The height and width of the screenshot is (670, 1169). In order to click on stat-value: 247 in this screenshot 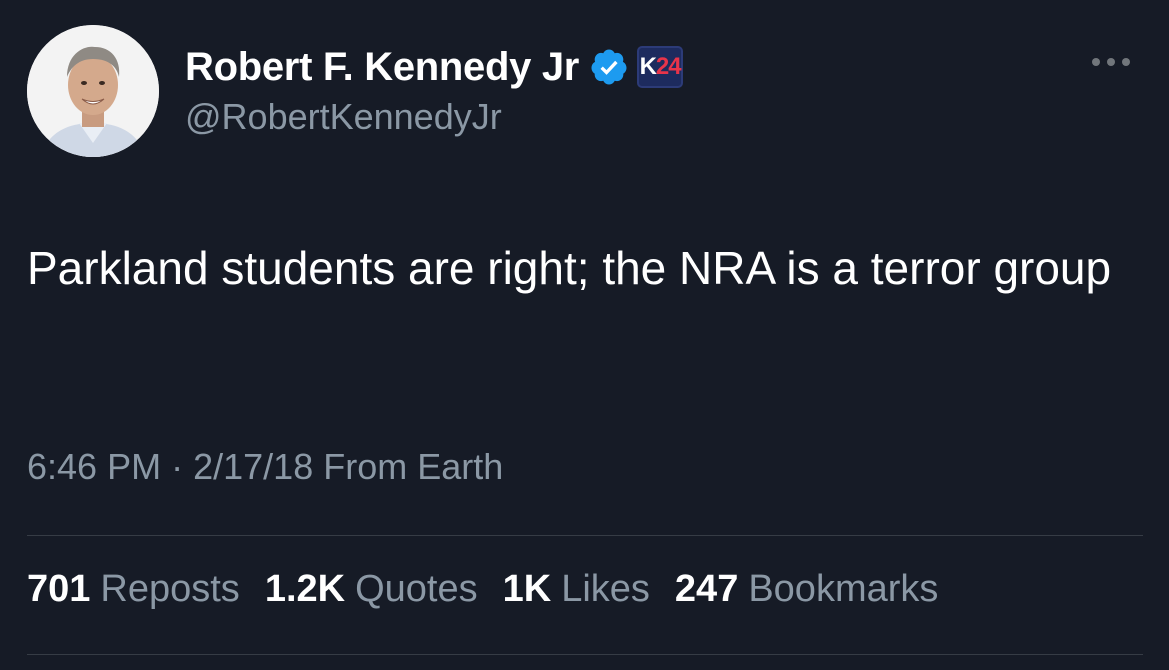, I will do `click(706, 589)`.